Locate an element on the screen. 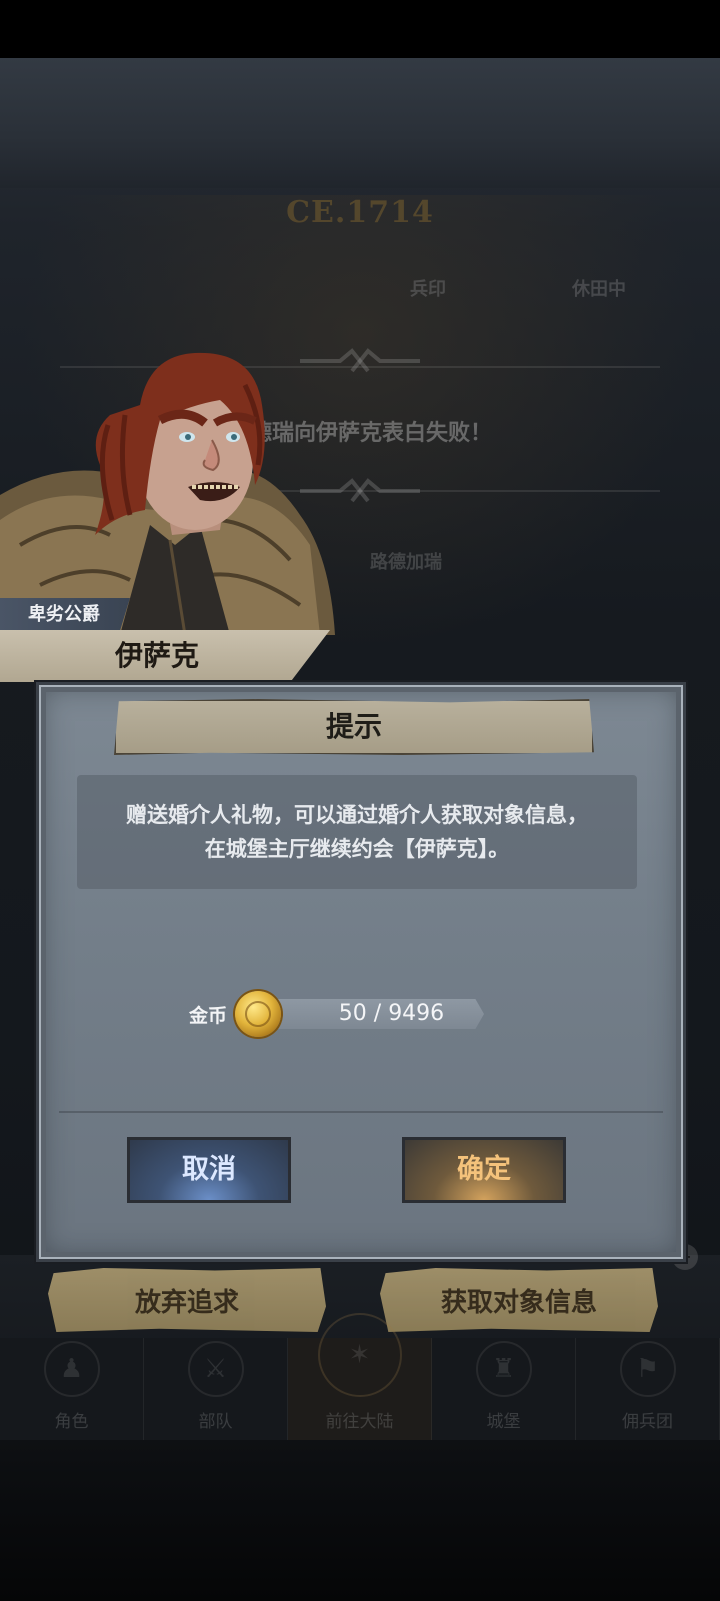 The height and width of the screenshot is (1601, 720). cost-row: 金币 50 / 9496 is located at coordinates (339, 1014).